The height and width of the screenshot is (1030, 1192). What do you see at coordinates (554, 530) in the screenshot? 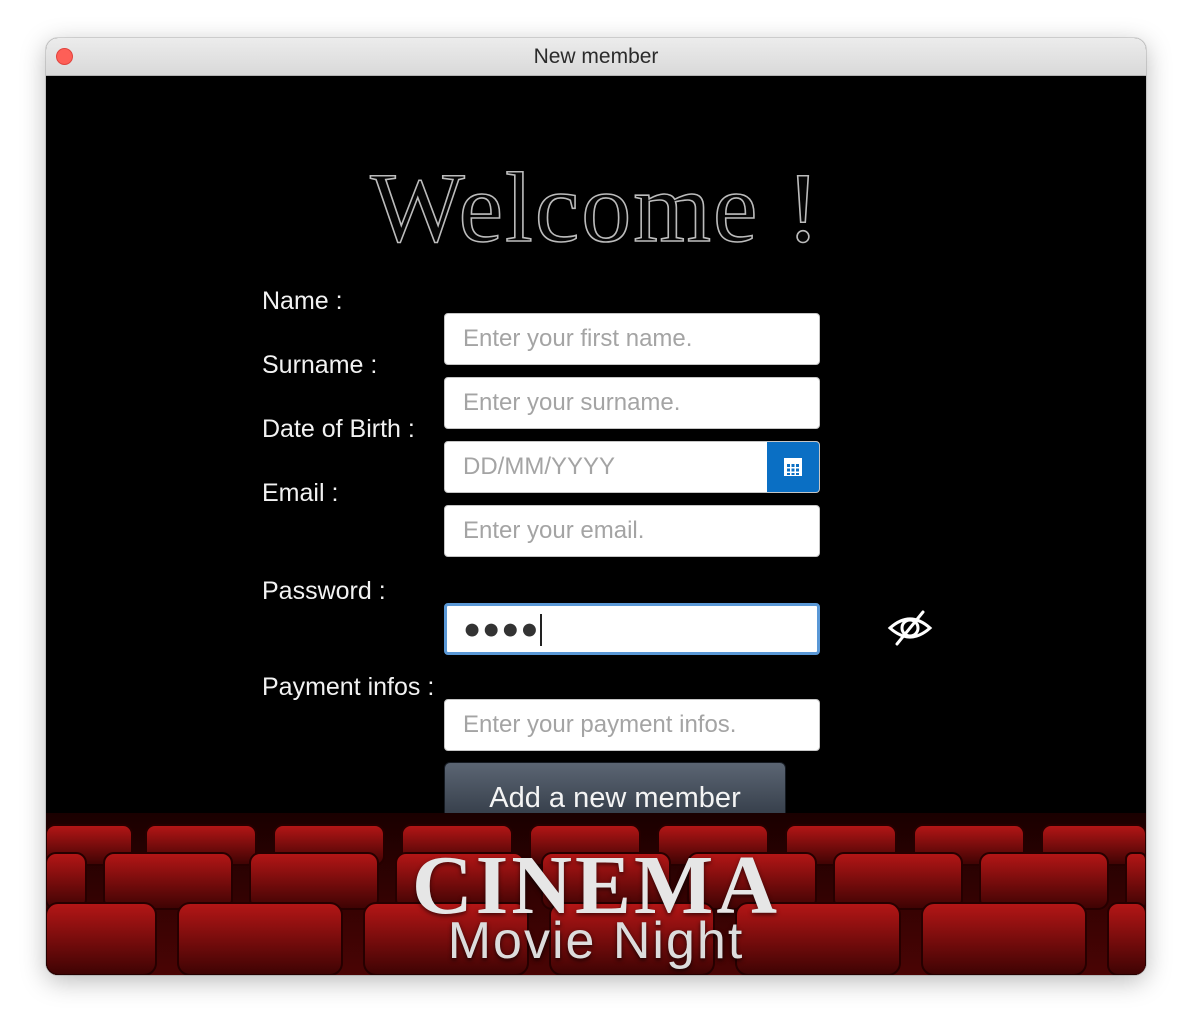
I see `email-placeholder: Enter your email.` at bounding box center [554, 530].